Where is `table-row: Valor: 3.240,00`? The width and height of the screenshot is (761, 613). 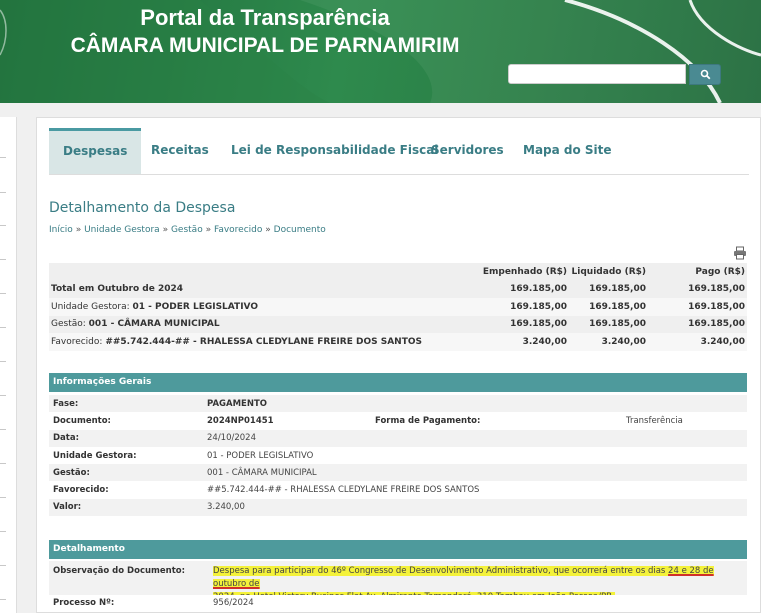
table-row: Valor: 3.240,00 is located at coordinates (398, 507).